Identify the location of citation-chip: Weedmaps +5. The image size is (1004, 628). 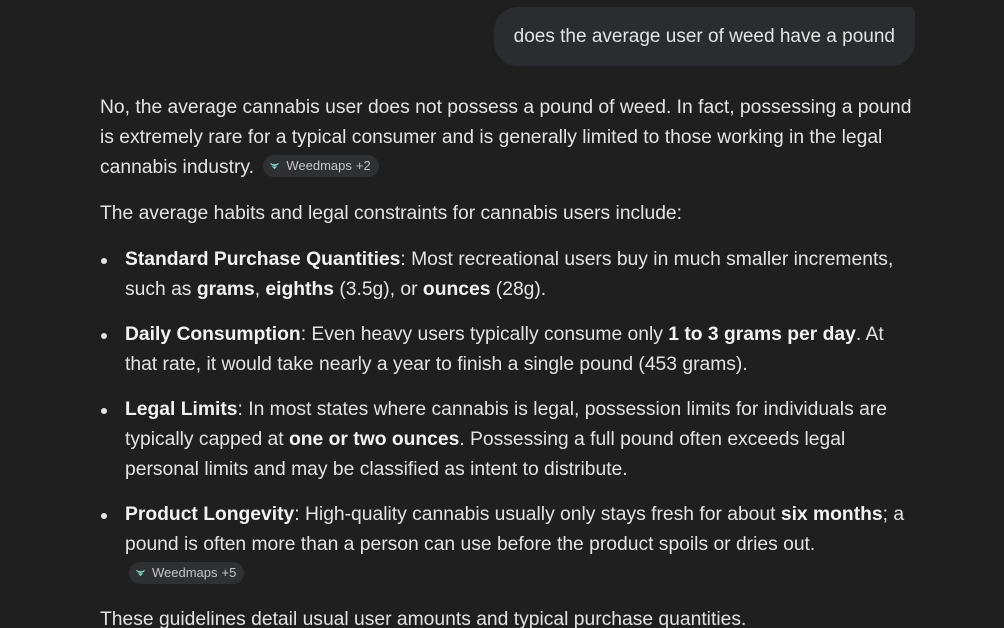
(187, 572).